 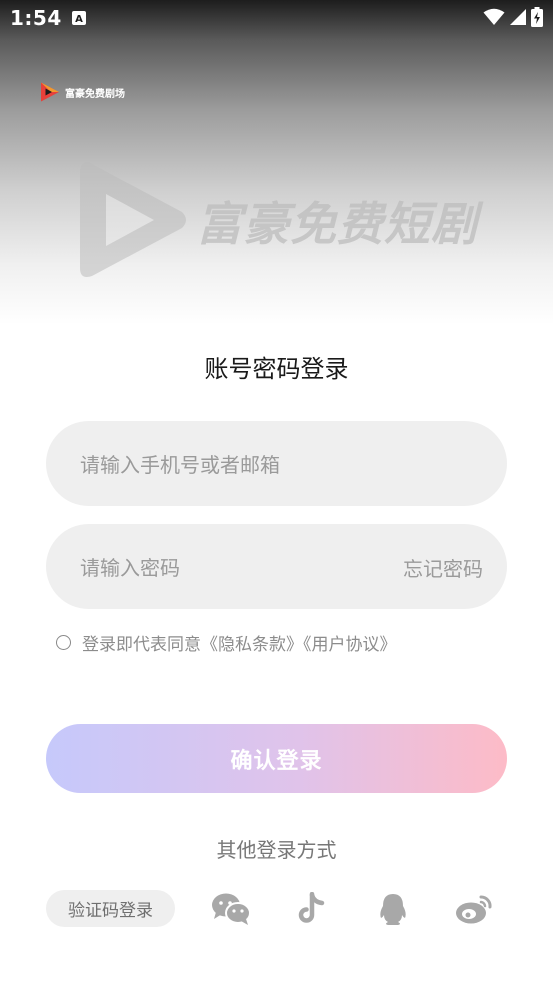 I want to click on brand-watermark: 富豪免费短剧, so click(x=281, y=220).